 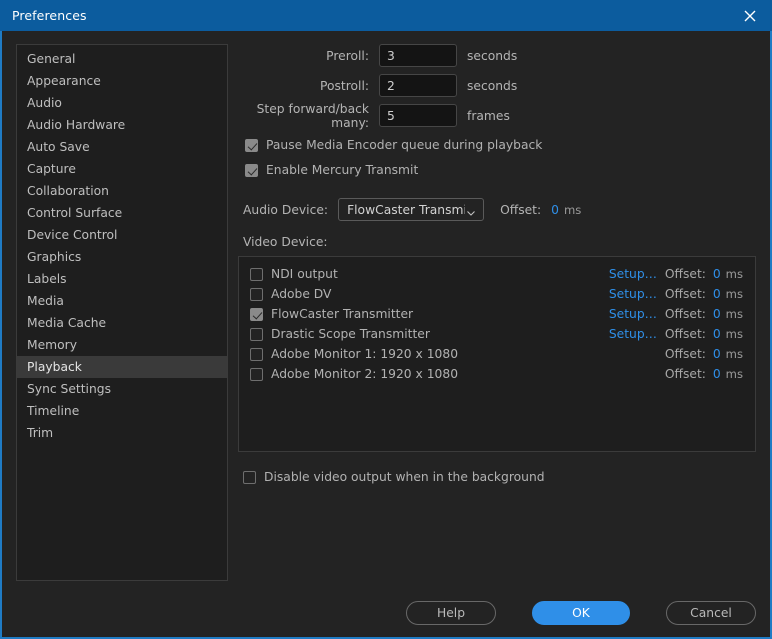 I want to click on sidebar-item-label: Audio, so click(x=44, y=103).